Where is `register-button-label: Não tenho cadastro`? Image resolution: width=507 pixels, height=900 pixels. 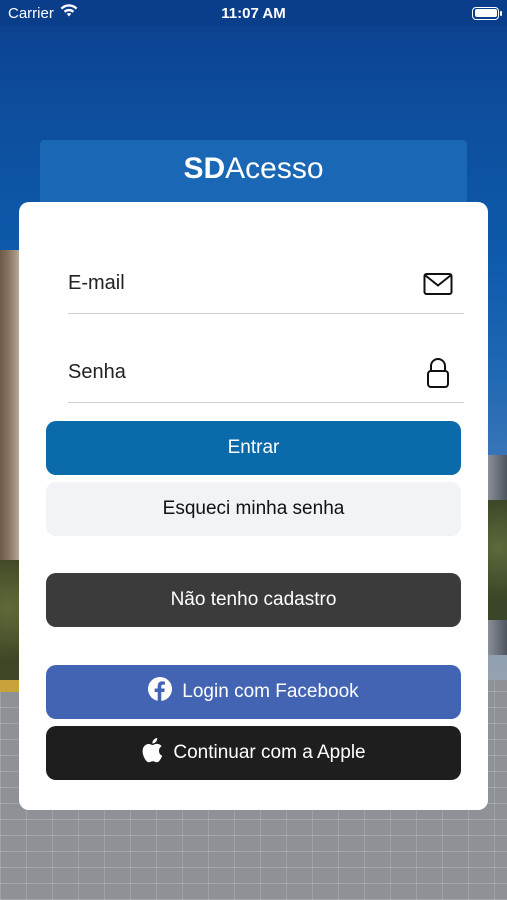
register-button-label: Não tenho cadastro is located at coordinates (253, 599).